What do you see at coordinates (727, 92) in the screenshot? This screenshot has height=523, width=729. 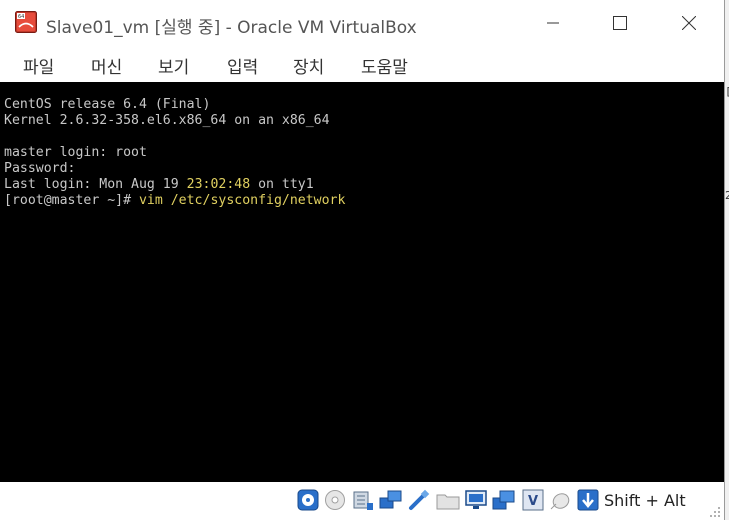 I see `background-text-fragment: [` at bounding box center [727, 92].